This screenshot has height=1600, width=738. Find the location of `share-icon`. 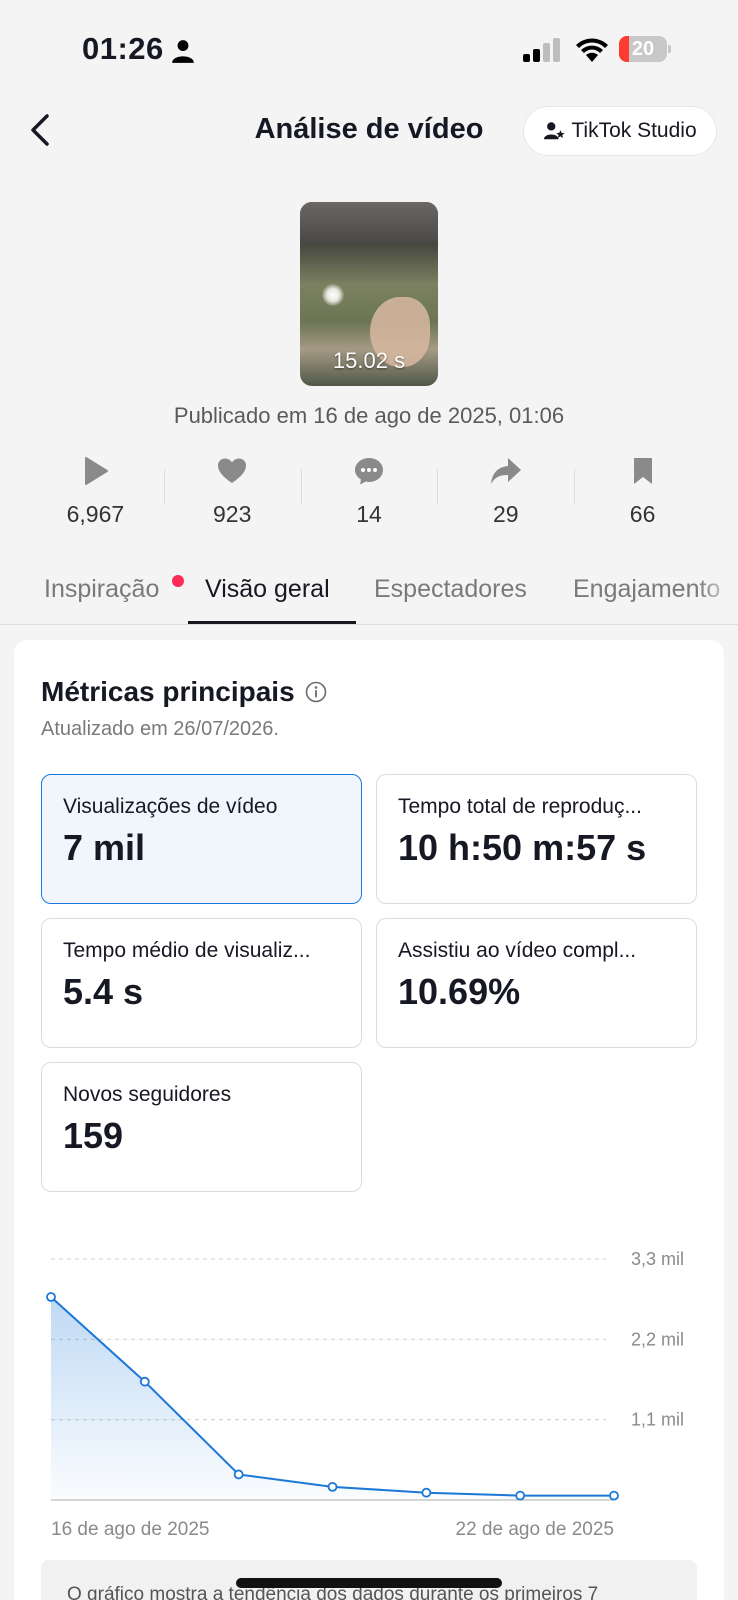

share-icon is located at coordinates (505, 471).